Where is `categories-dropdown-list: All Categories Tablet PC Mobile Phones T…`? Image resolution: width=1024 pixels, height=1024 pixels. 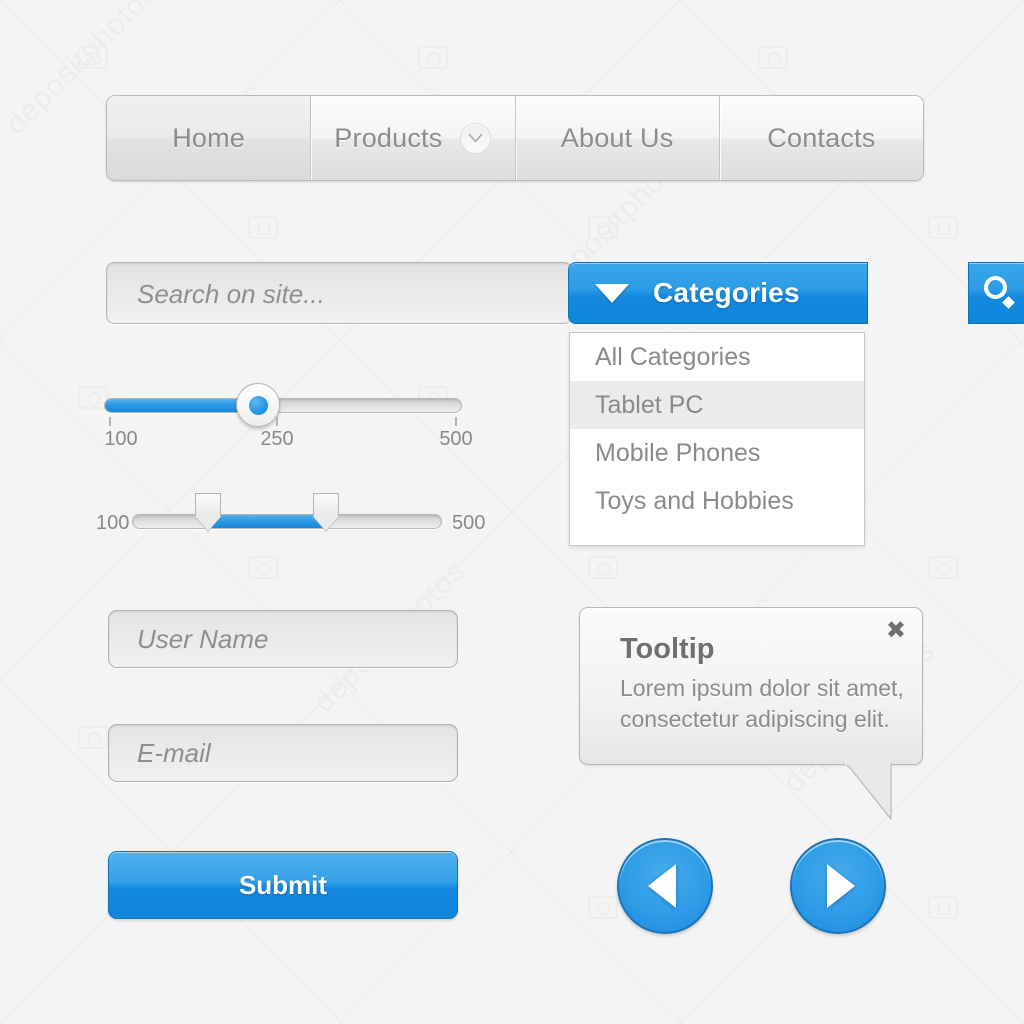 categories-dropdown-list: All Categories Tablet PC Mobile Phones T… is located at coordinates (717, 439).